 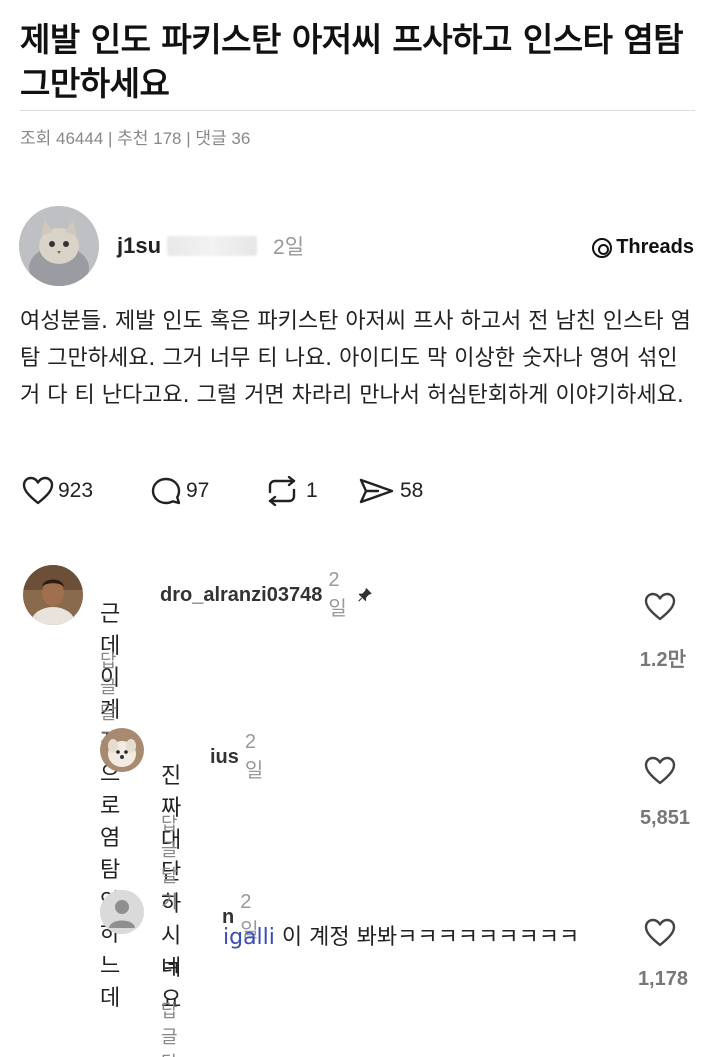 What do you see at coordinates (198, 490) in the screenshot?
I see `comment-count: 97` at bounding box center [198, 490].